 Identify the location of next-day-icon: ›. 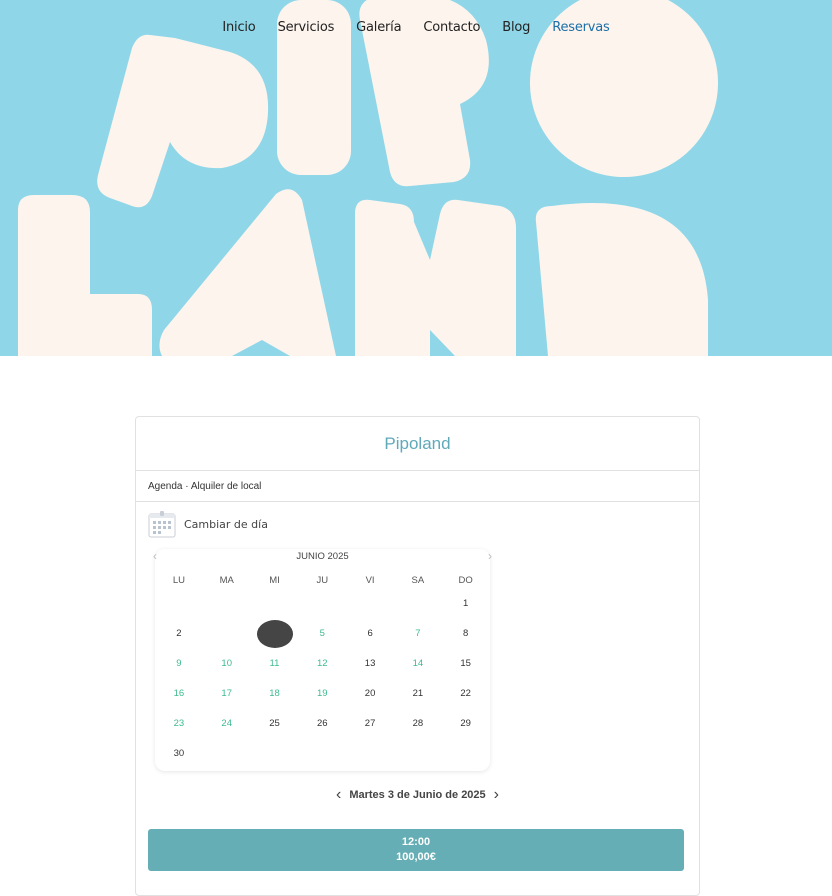
(496, 795).